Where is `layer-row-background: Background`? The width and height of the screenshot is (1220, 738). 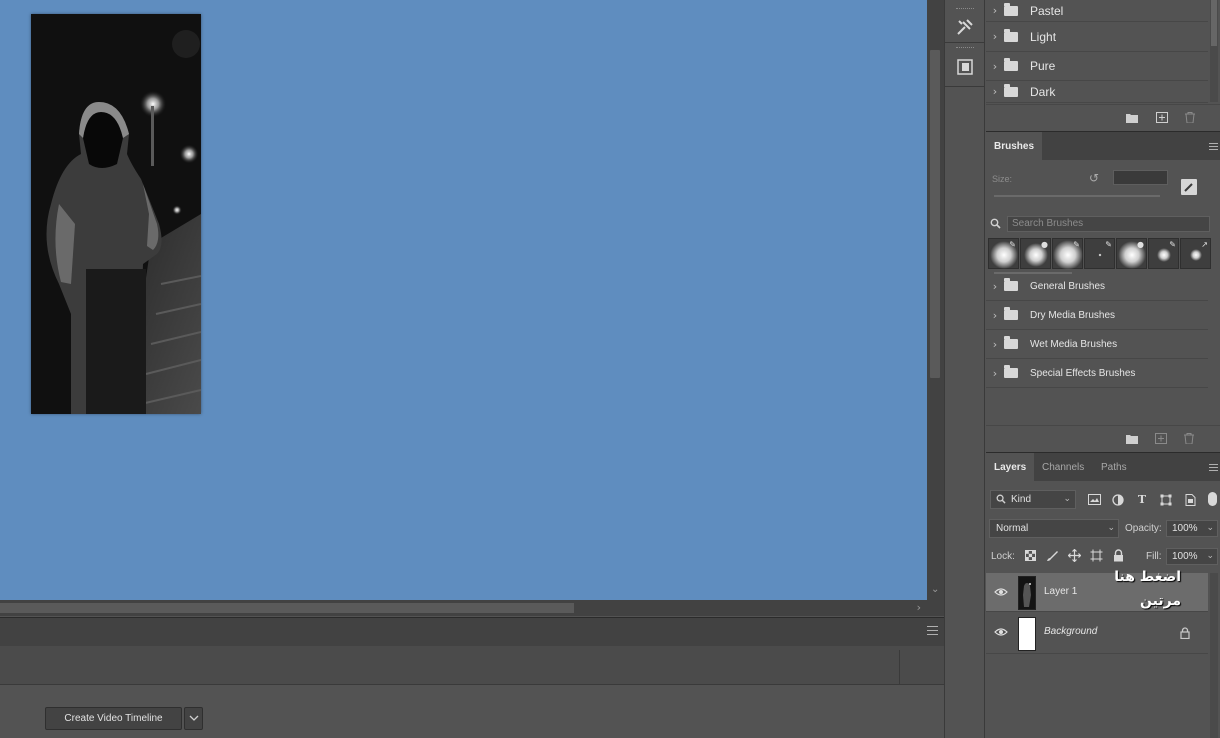
layer-row-background: Background is located at coordinates (1097, 633).